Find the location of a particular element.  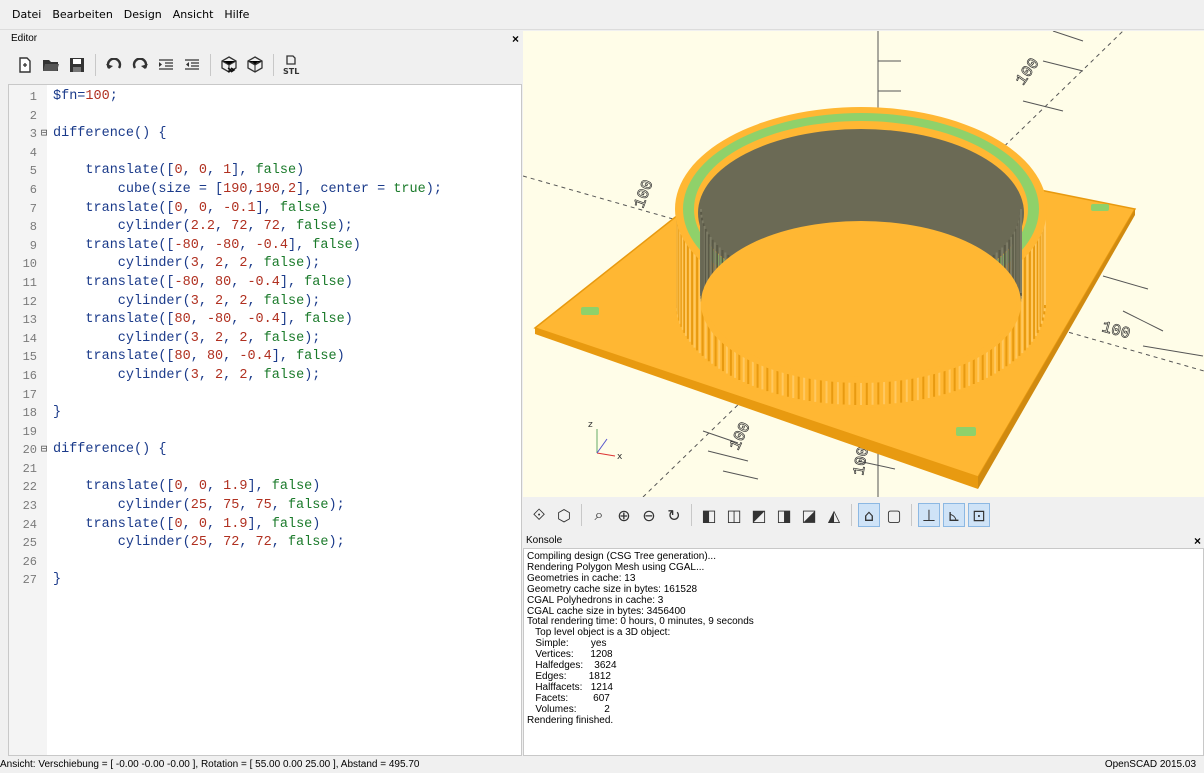

line-number: 24 is located at coordinates (29, 524).